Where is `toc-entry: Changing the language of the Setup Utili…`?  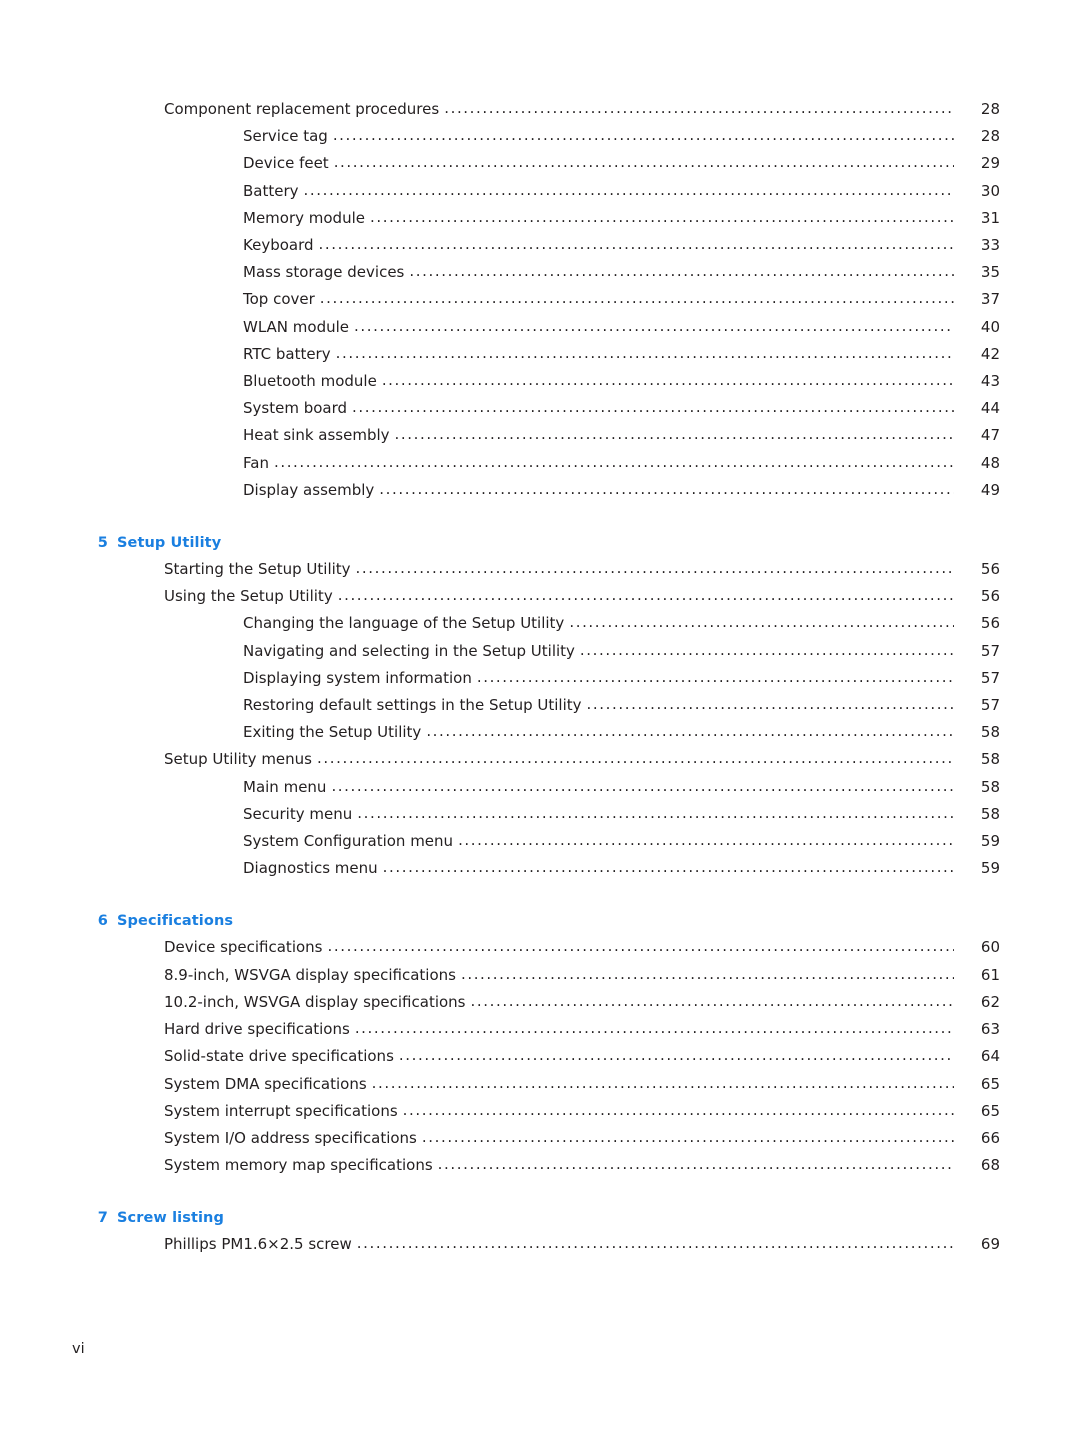
toc-entry: Changing the language of the Setup Utili… is located at coordinates (540, 623).